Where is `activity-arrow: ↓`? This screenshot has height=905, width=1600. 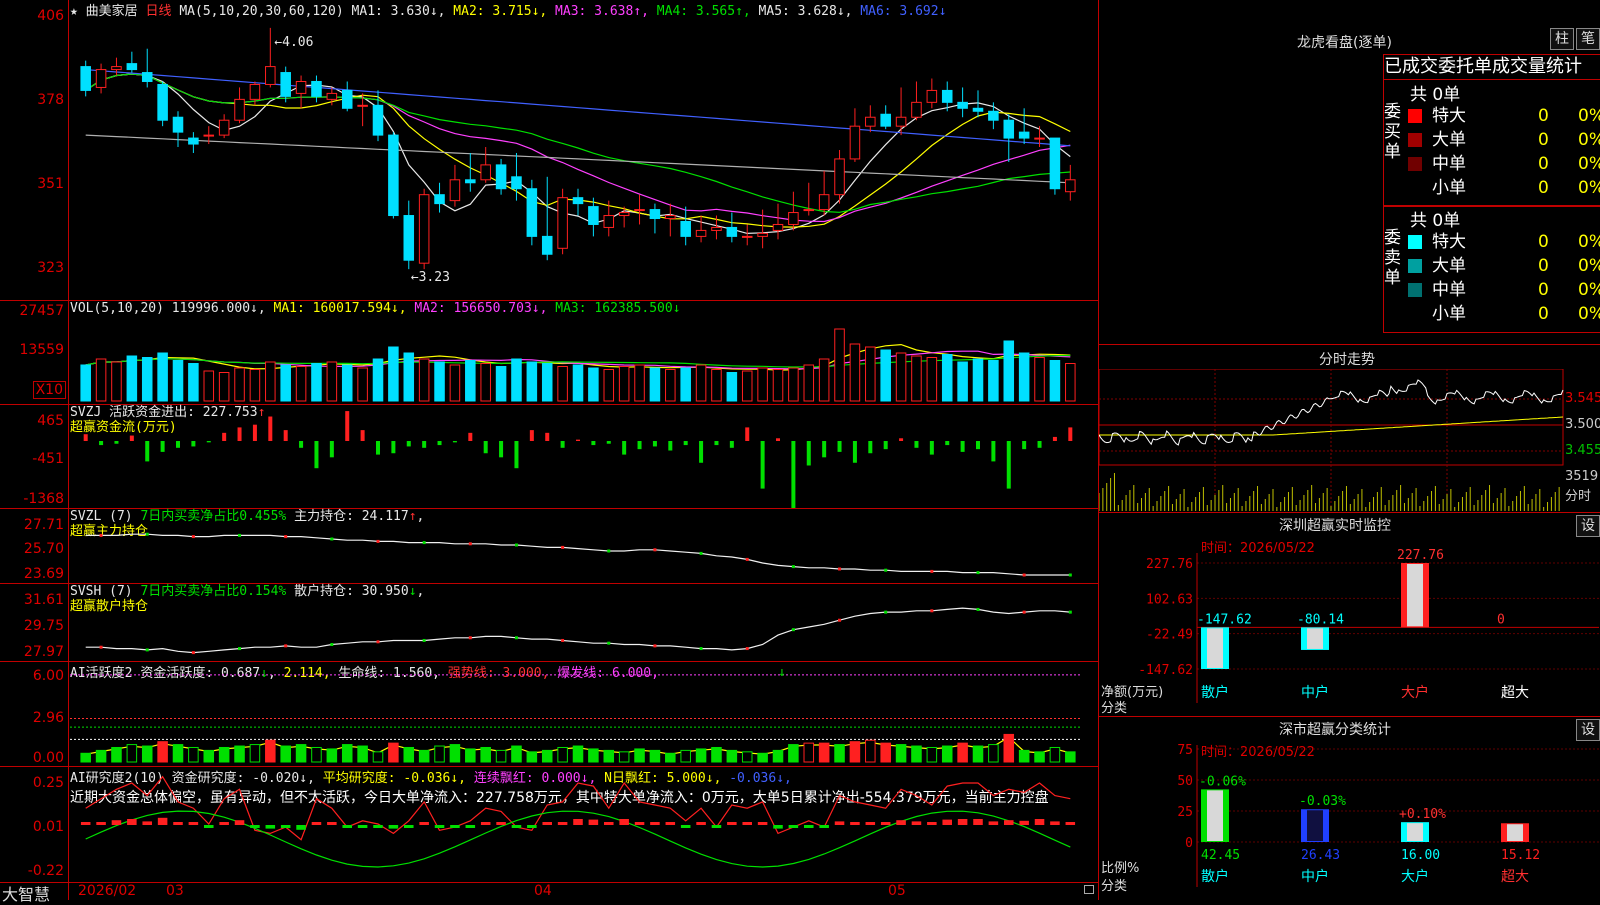 activity-arrow: ↓ is located at coordinates (782, 672).